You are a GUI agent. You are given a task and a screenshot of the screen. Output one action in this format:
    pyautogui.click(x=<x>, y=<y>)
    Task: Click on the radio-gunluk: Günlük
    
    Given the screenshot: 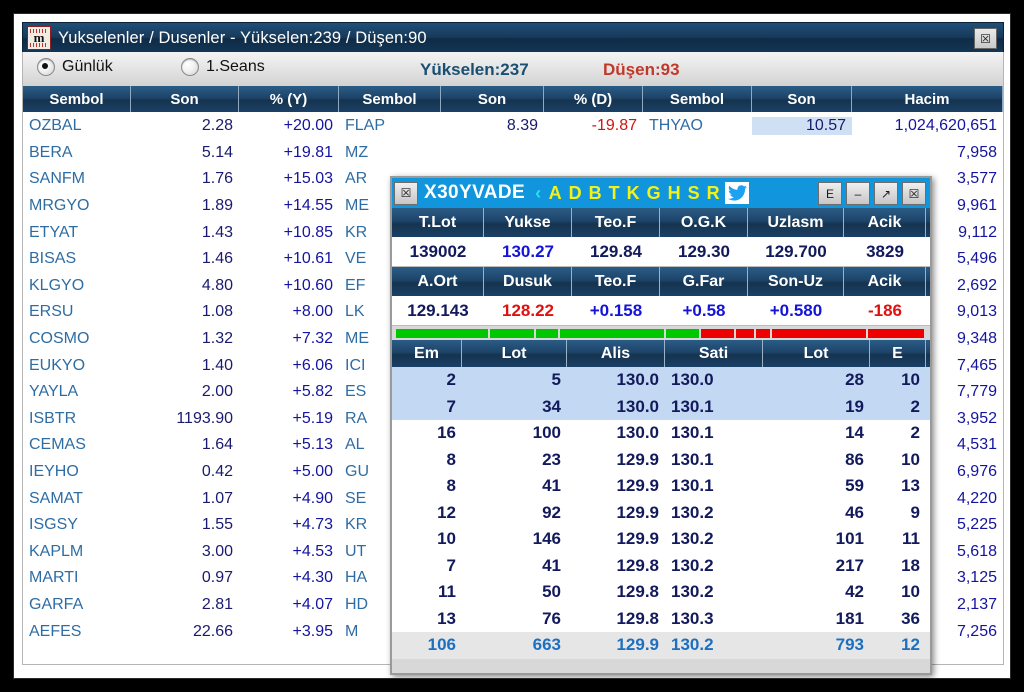 What is the action you would take?
    pyautogui.click(x=75, y=67)
    